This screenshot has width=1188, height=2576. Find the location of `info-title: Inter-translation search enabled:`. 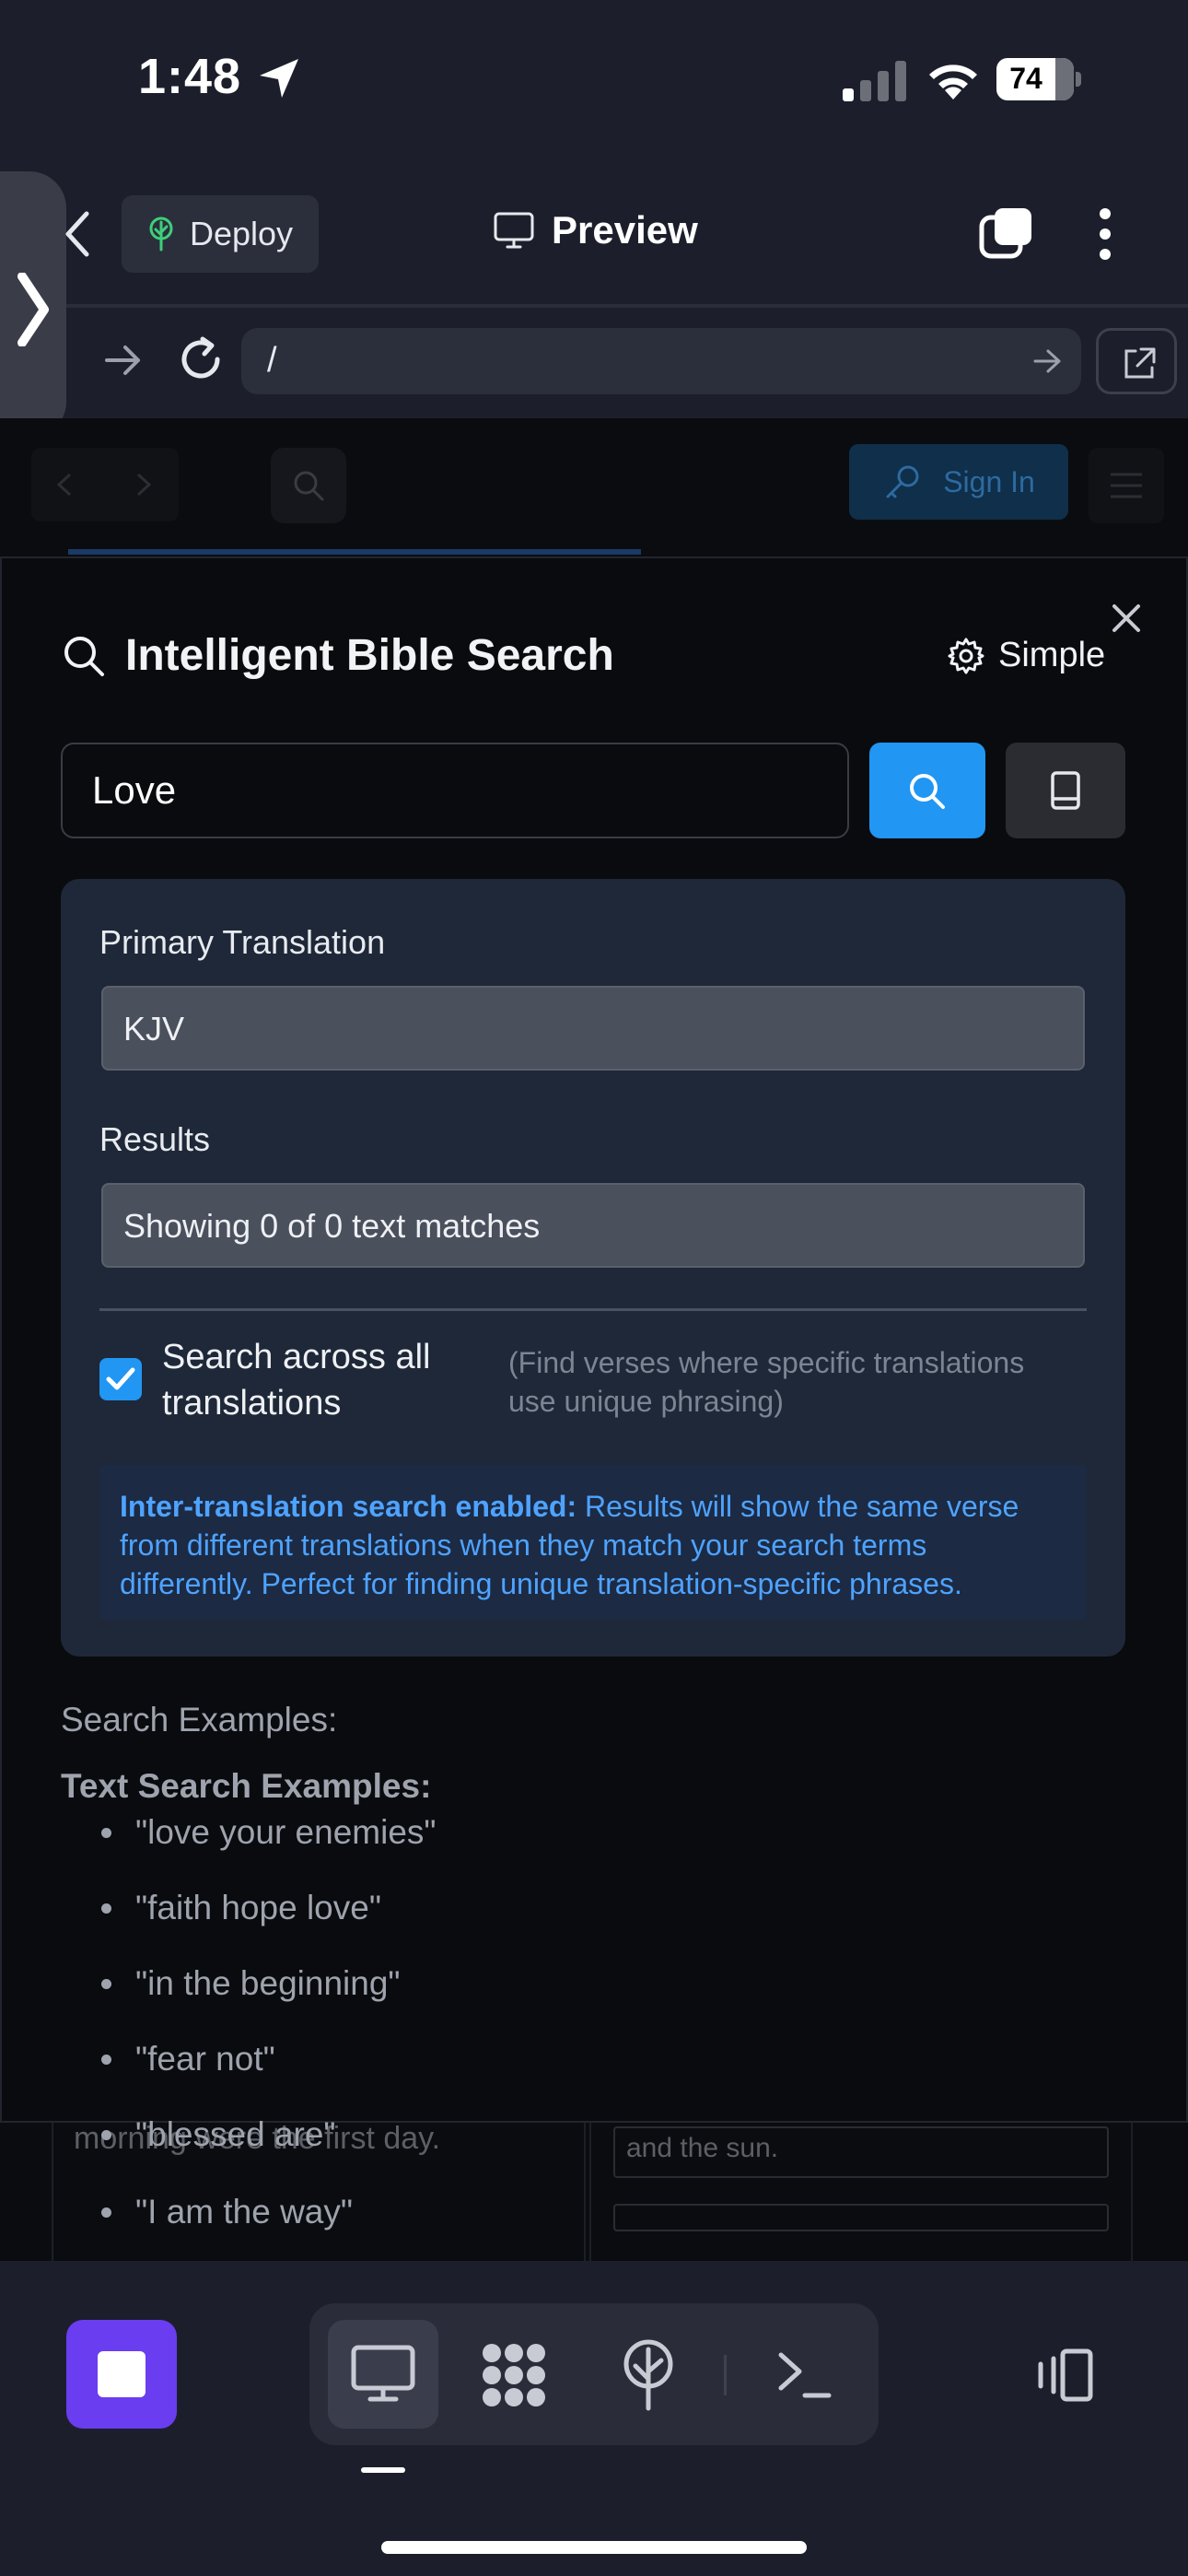

info-title: Inter-translation search enabled: is located at coordinates (348, 1506).